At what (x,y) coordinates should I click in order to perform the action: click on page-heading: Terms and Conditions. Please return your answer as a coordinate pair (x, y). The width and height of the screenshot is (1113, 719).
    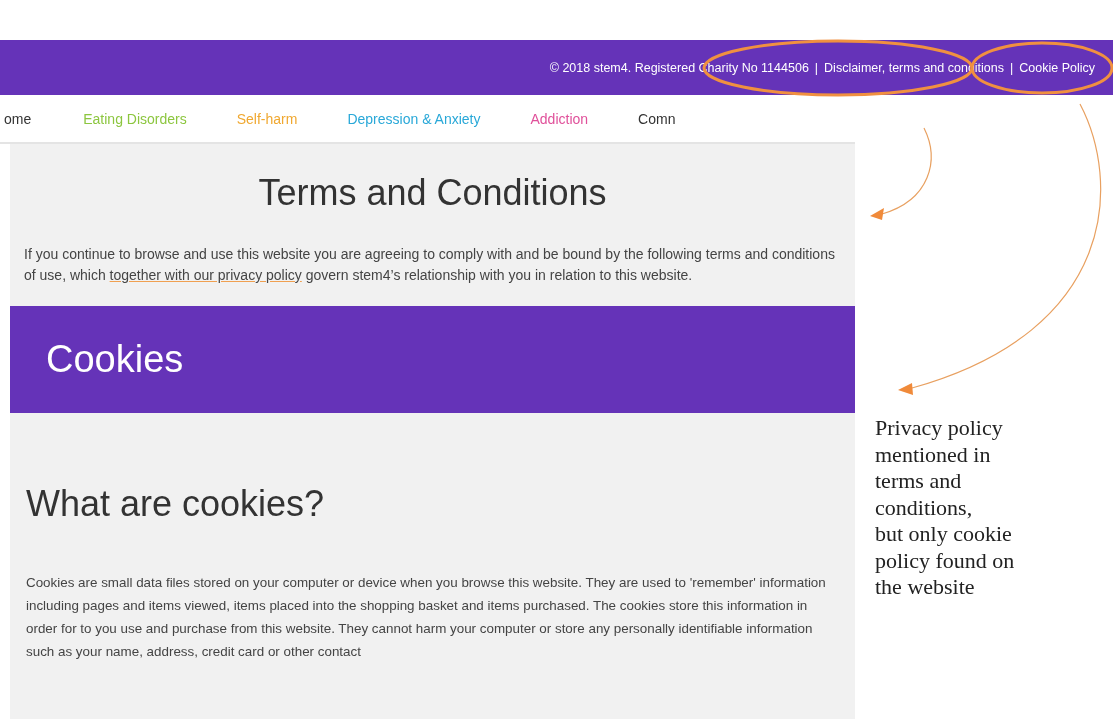
    Looking at the image, I should click on (432, 192).